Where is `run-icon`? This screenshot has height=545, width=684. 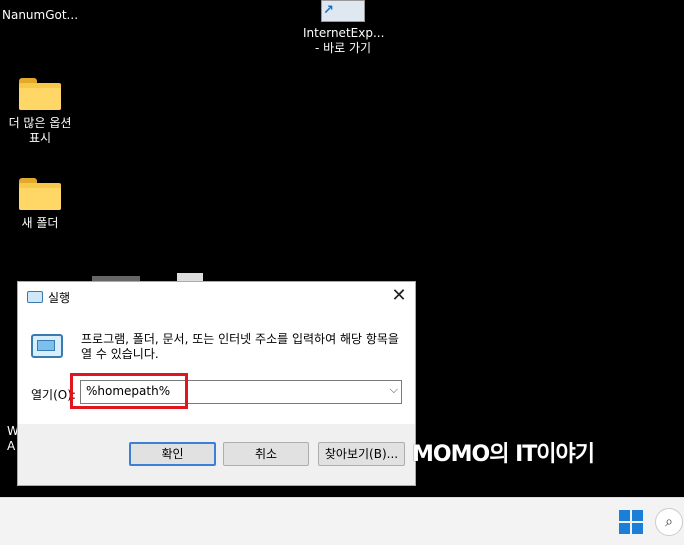 run-icon is located at coordinates (35, 297).